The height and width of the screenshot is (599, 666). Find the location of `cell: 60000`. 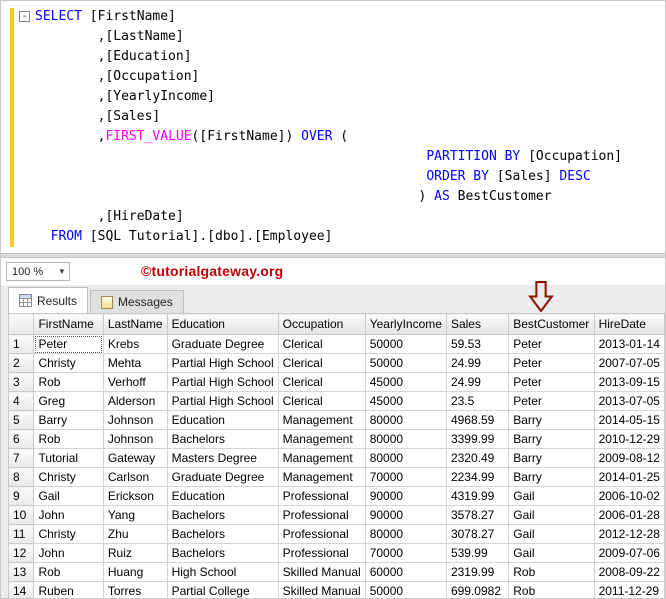

cell: 60000 is located at coordinates (405, 572).